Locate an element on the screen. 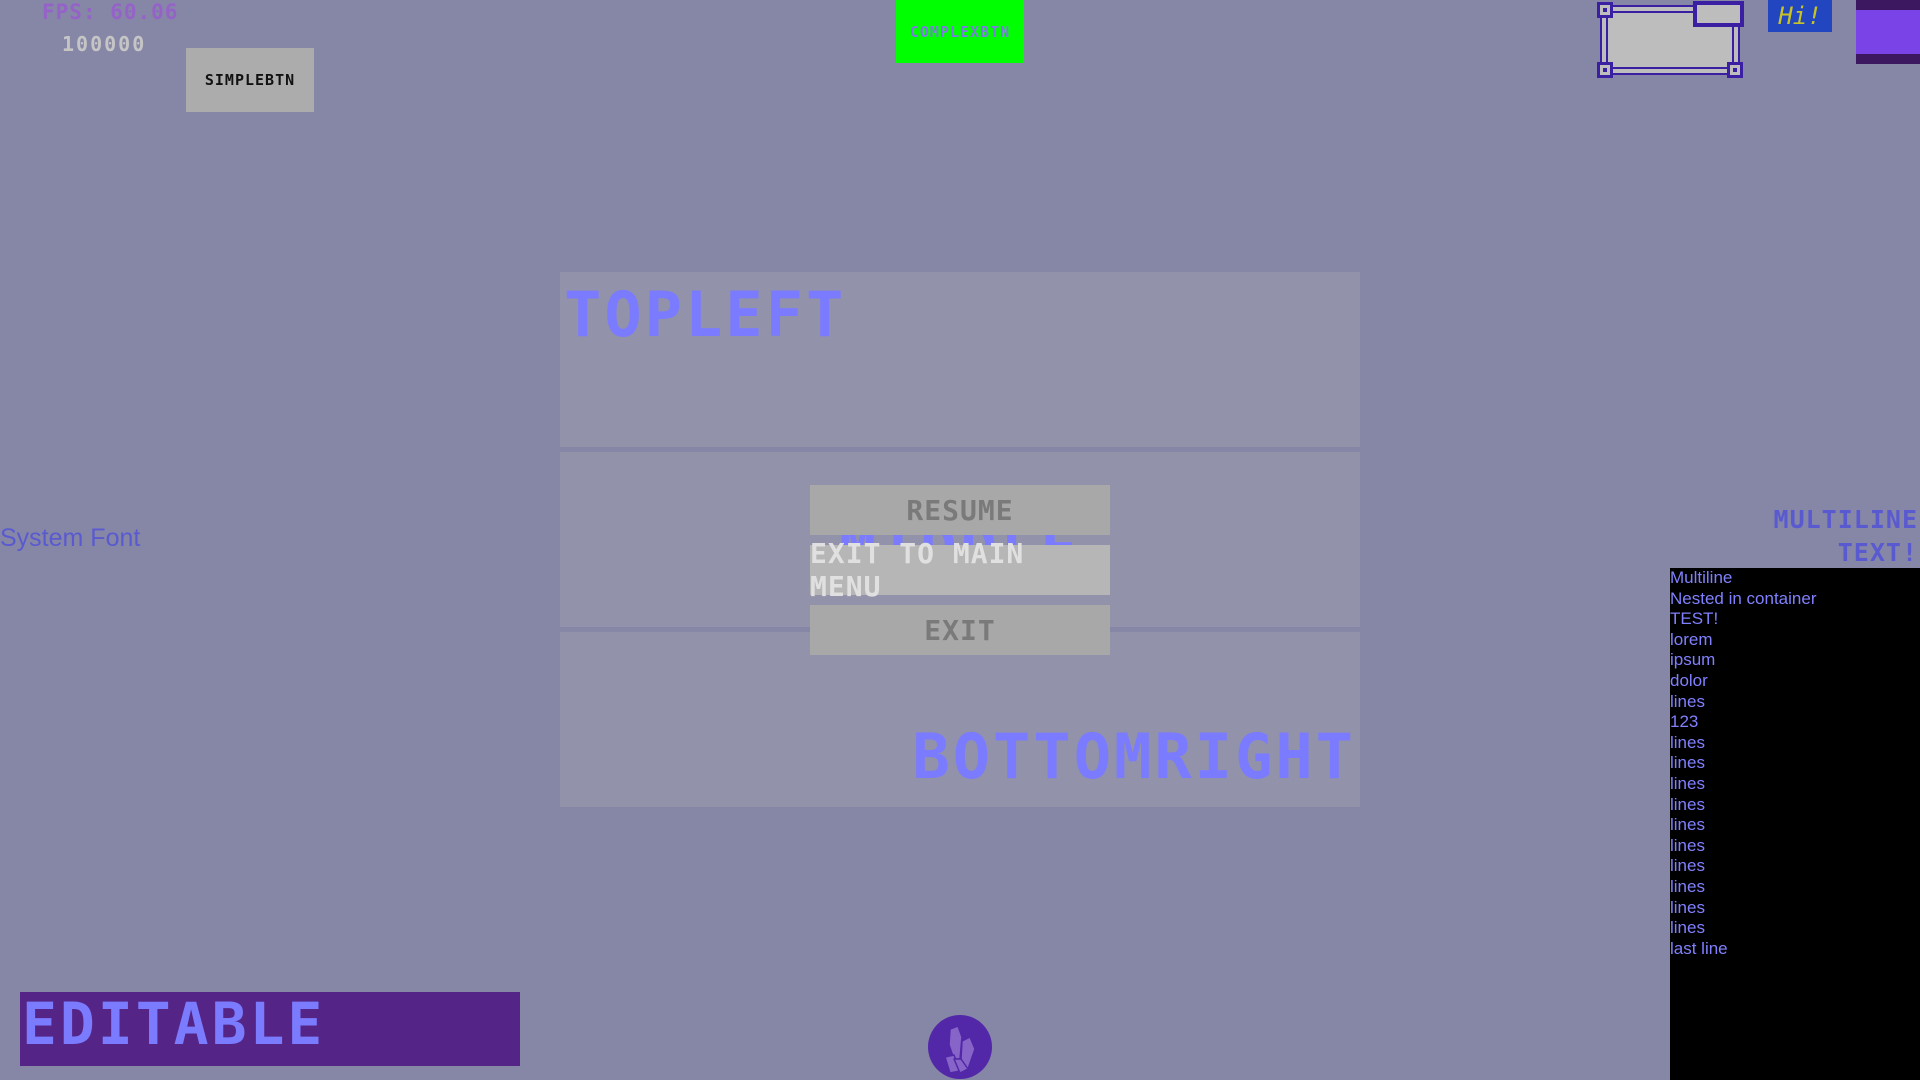  multiline-title-line: TEXT! is located at coordinates (1877, 552).